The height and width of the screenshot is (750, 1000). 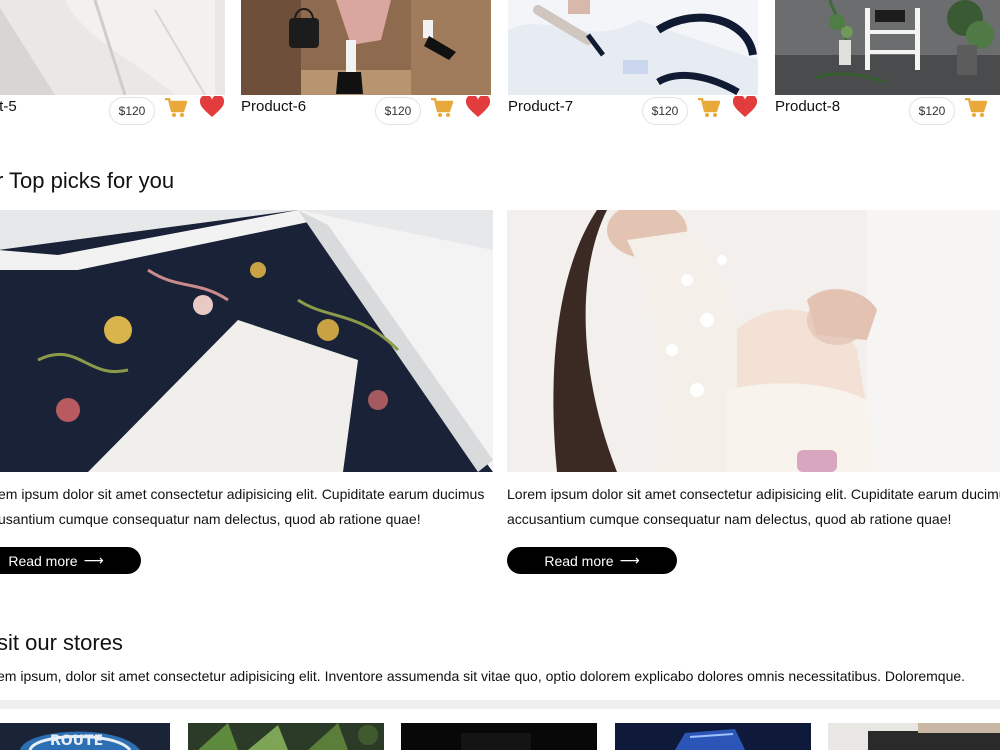 I want to click on product-card-5: duct-5 $120, so click(x=112, y=65).